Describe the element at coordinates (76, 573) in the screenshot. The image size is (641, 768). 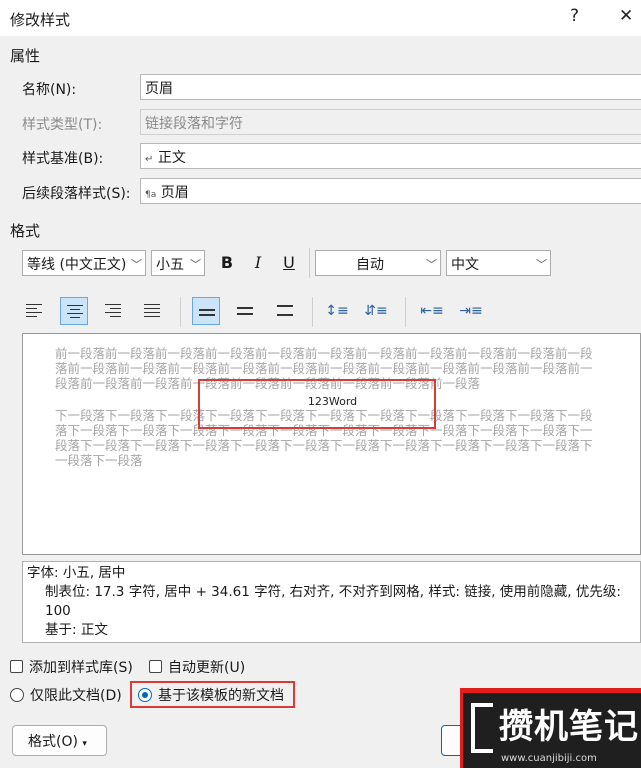
I see `description-line-font: 字体: 小五, 居中` at that location.